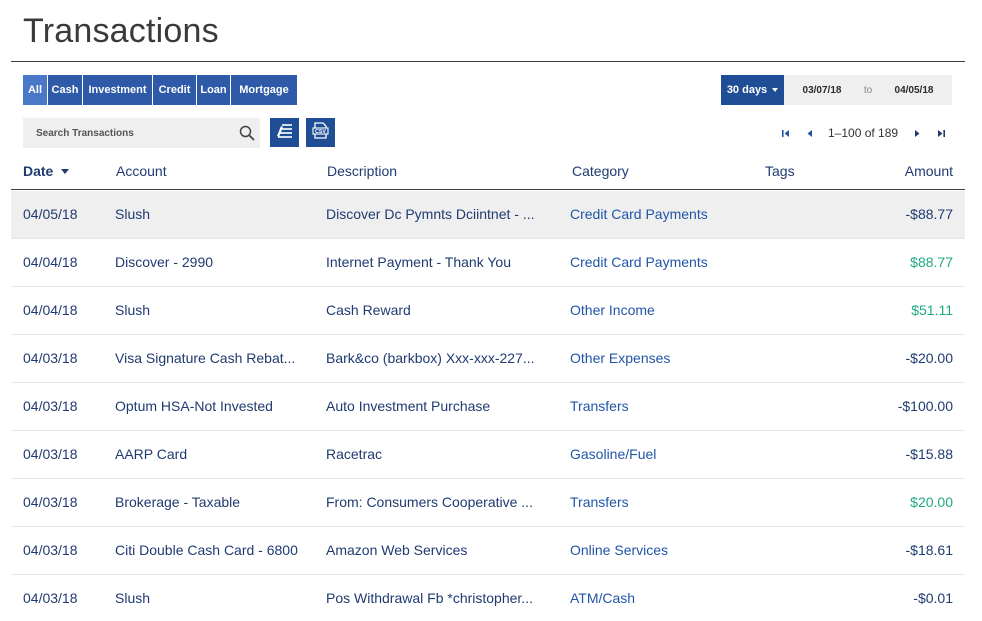 The height and width of the screenshot is (621, 982). Describe the element at coordinates (655, 454) in the screenshot. I see `transaction-category: Gasoline/Fuel` at that location.